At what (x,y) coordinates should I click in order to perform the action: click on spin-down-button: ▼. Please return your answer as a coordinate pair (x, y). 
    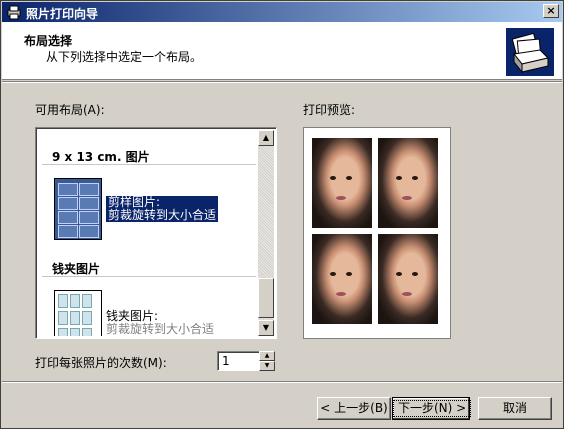
    Looking at the image, I should click on (267, 366).